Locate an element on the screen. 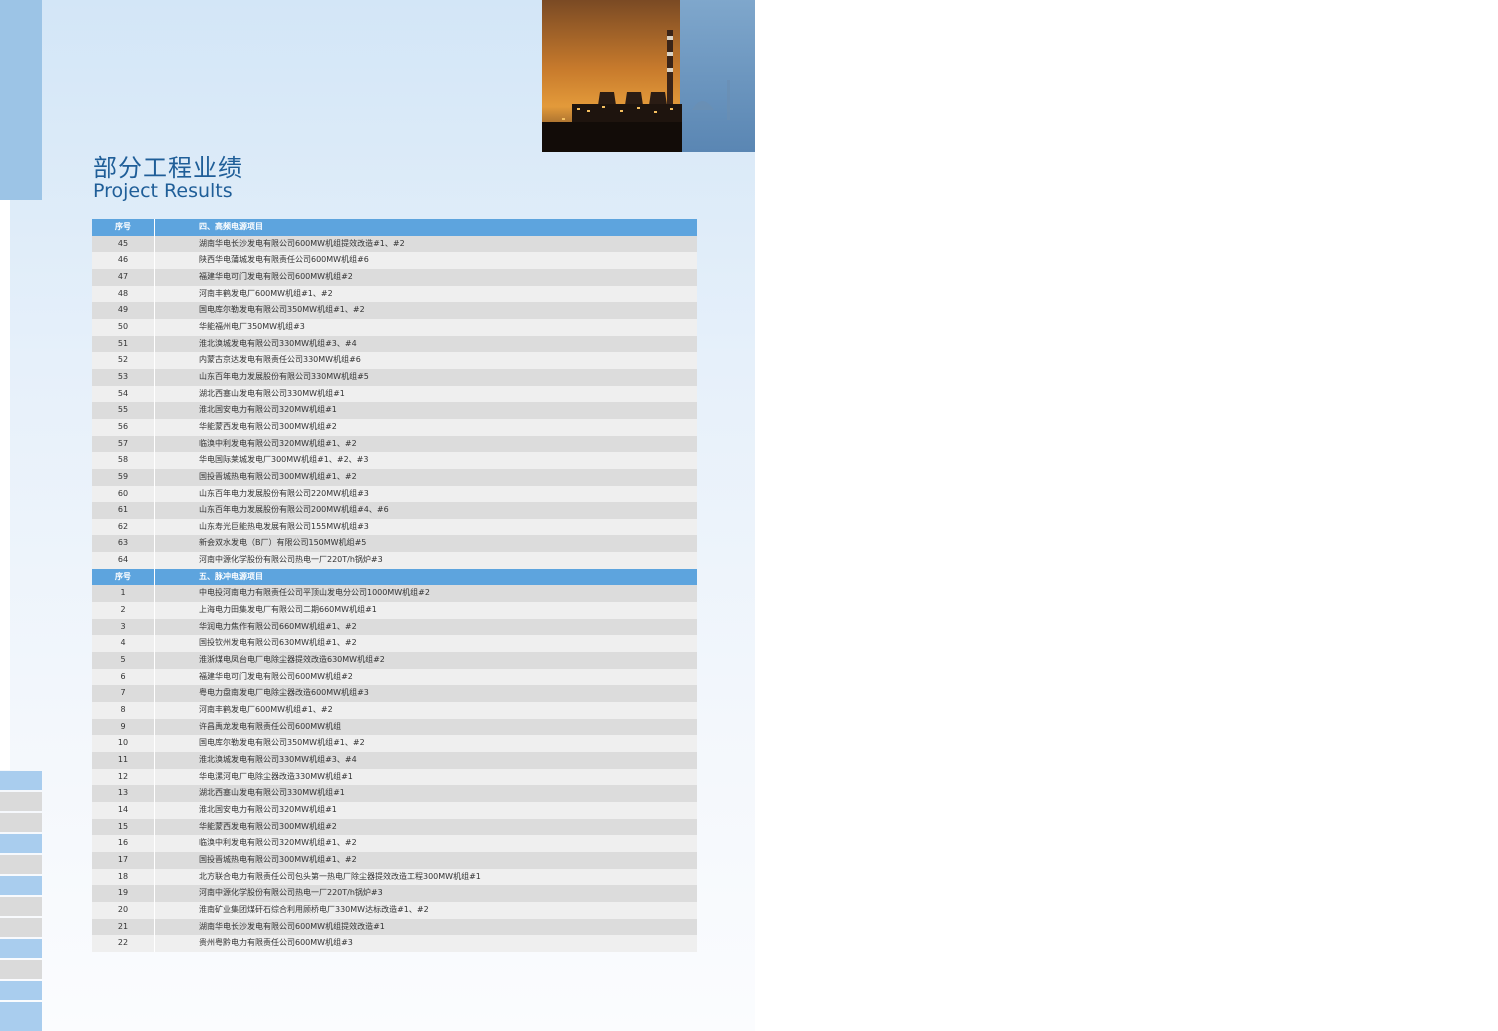 The width and height of the screenshot is (1498, 1031). project-name: 国投钦州发电有限公司630MW机组#1、#2 is located at coordinates (278, 643).